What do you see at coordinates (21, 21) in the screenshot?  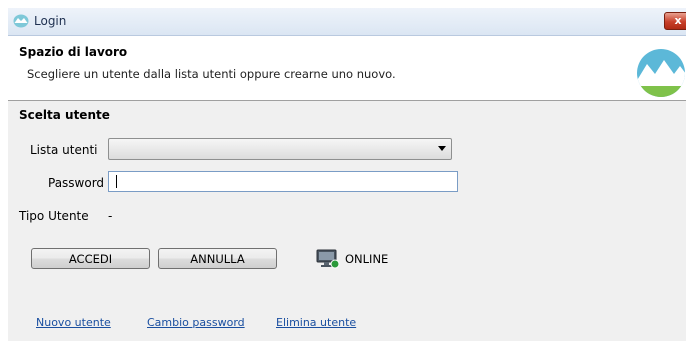 I see `app-logo-icon` at bounding box center [21, 21].